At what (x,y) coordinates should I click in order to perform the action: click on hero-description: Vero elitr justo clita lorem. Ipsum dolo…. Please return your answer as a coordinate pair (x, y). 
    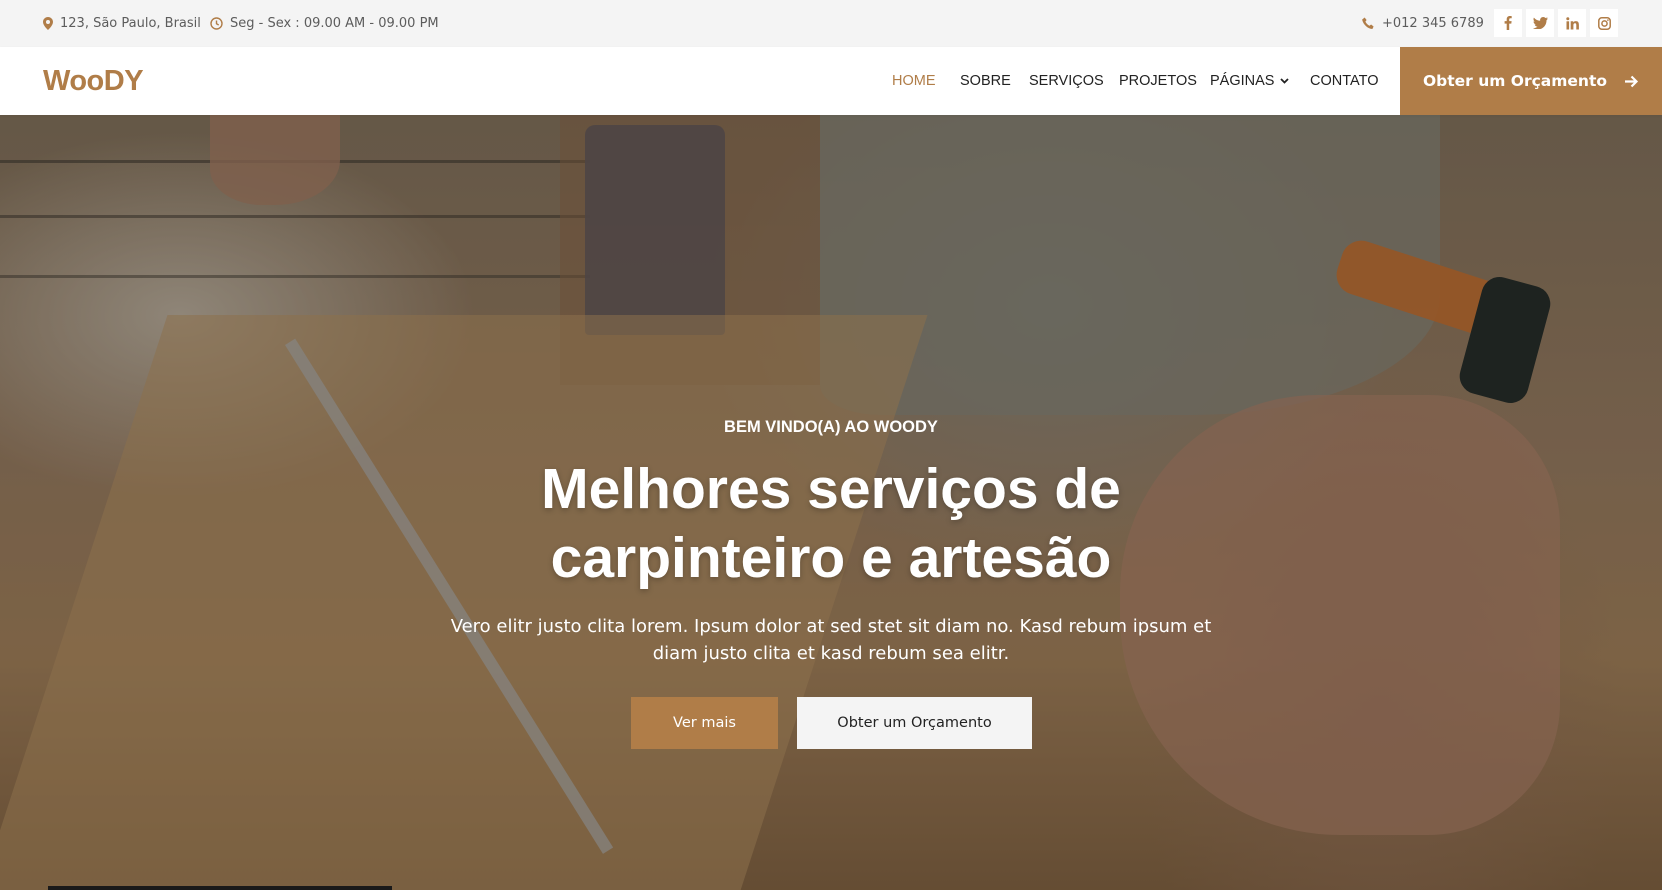
    Looking at the image, I should click on (831, 640).